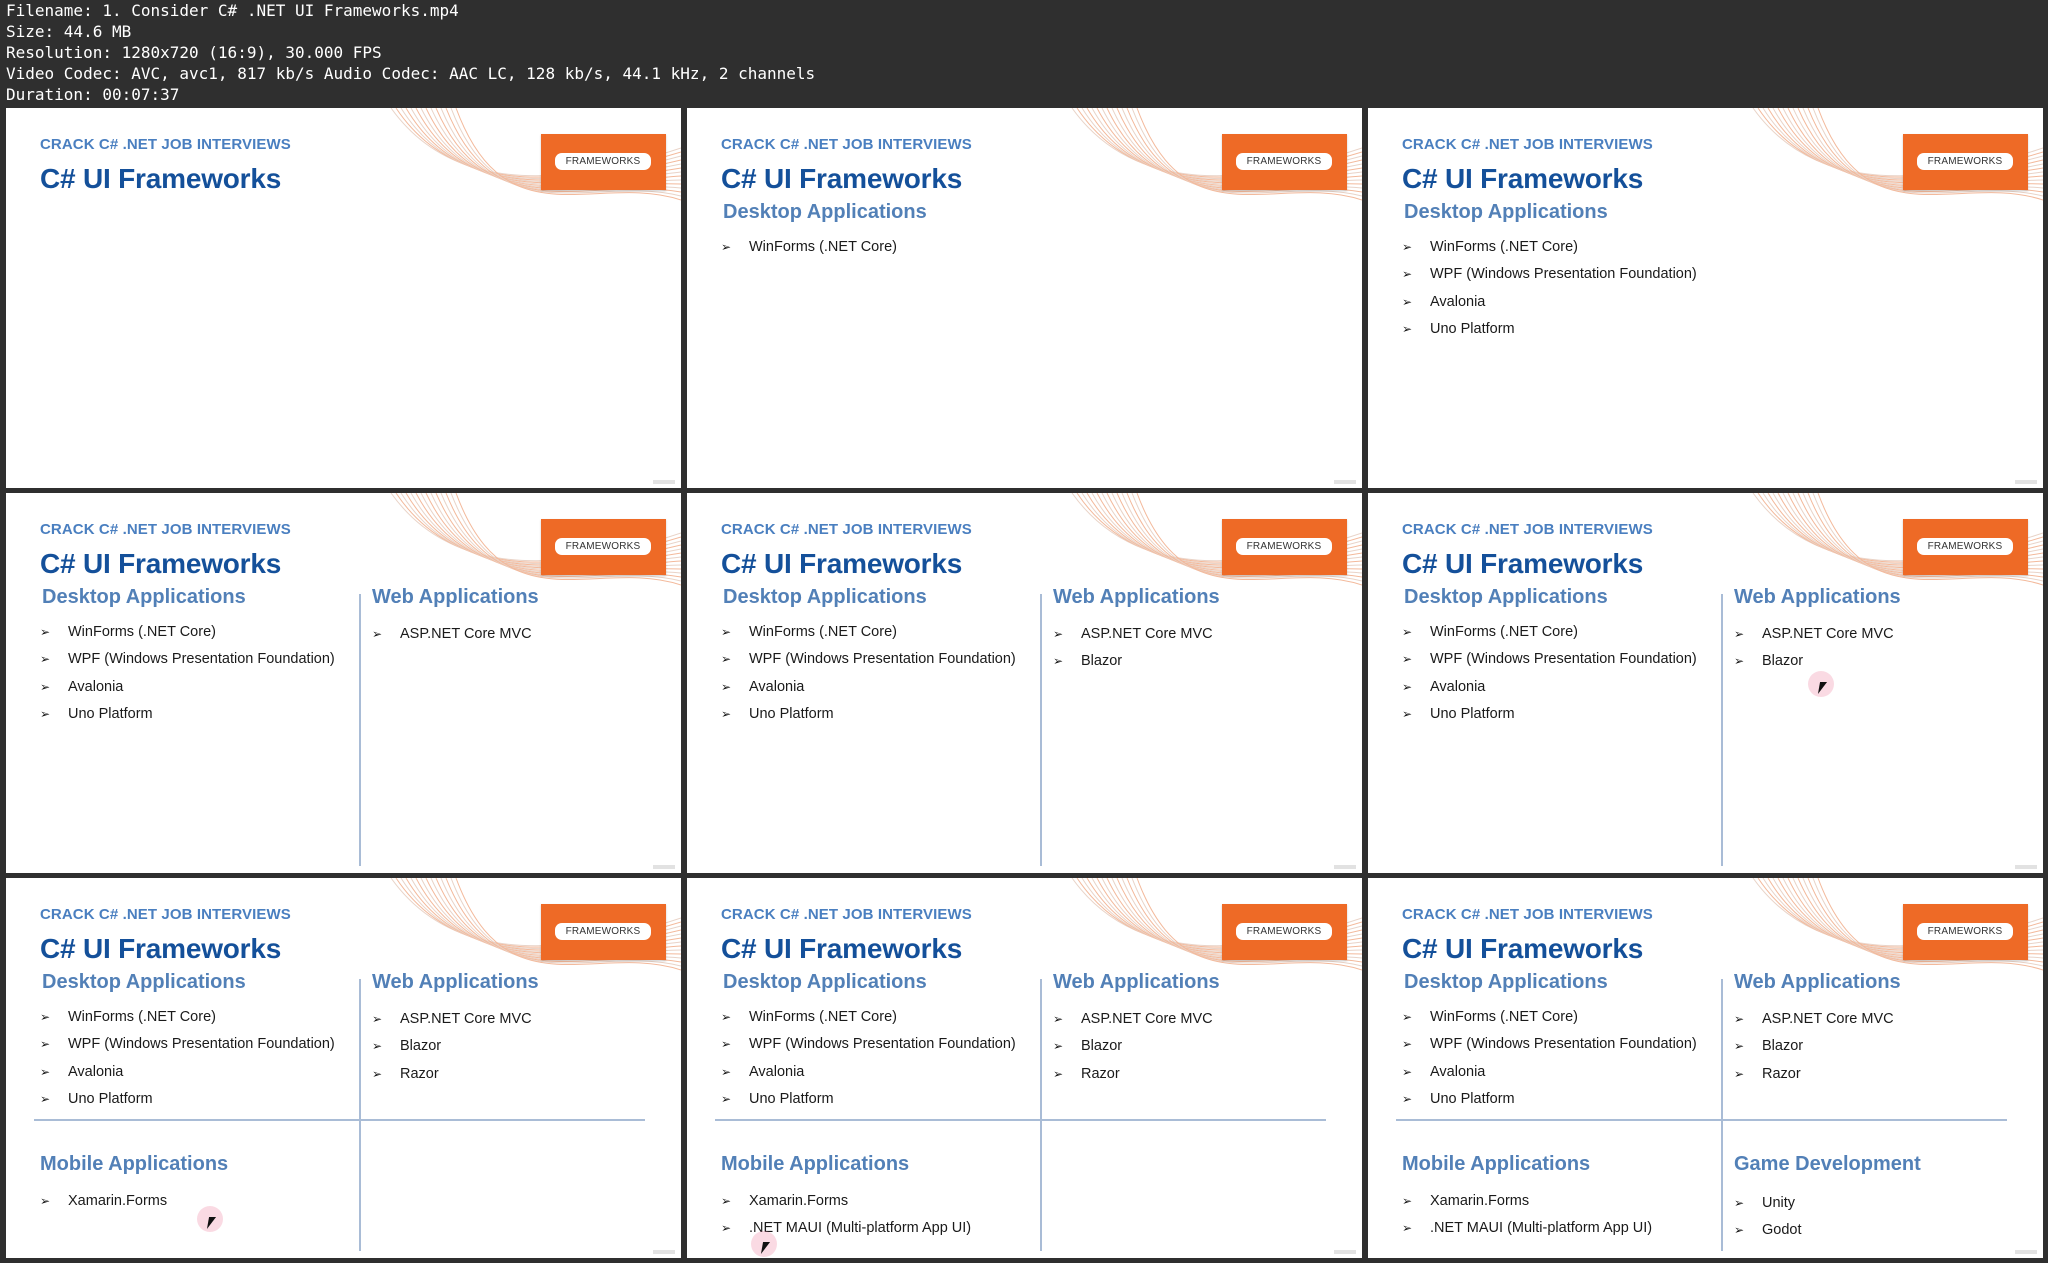  I want to click on column-divider, so click(360, 730).